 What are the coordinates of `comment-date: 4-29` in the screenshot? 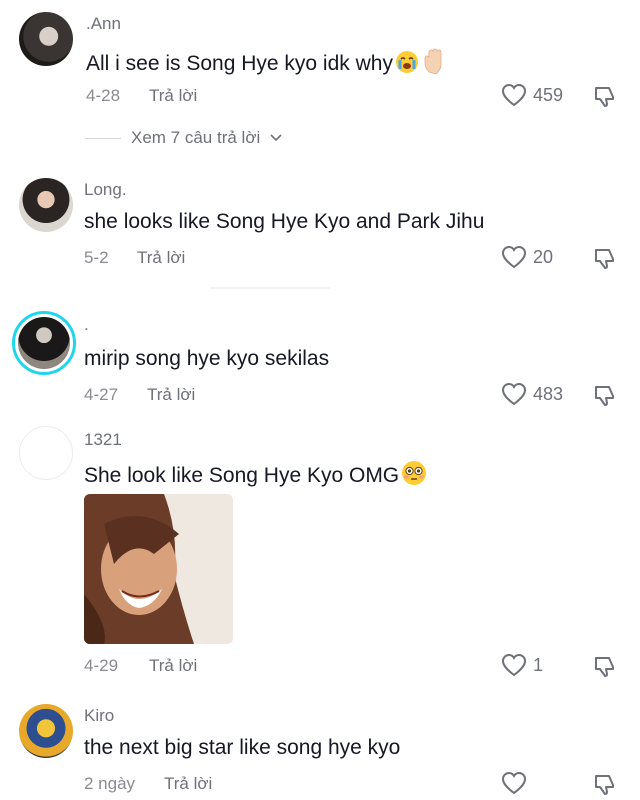 It's located at (101, 665).